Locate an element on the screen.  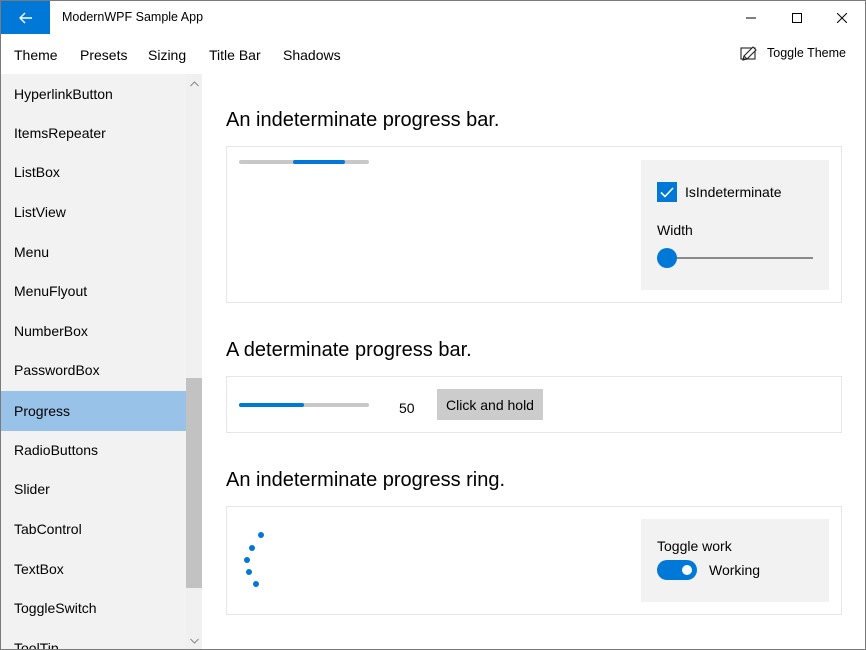
minimize-button is located at coordinates (751, 17).